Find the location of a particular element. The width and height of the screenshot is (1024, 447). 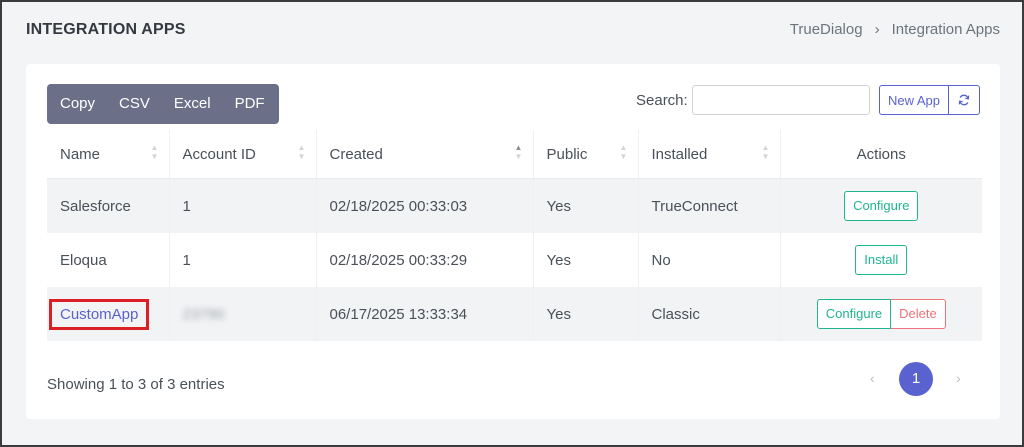

cell-name: CustomApp is located at coordinates (108, 314).